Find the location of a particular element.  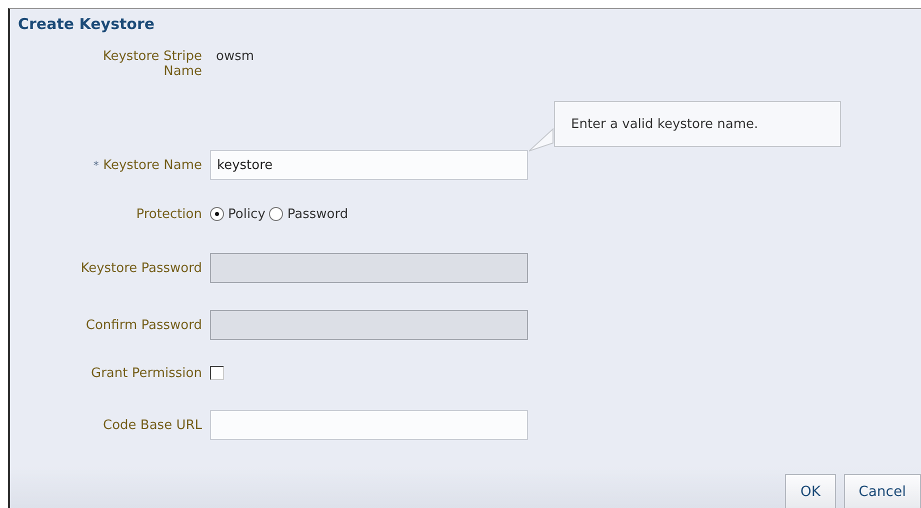

field-label: Confirm Password is located at coordinates (144, 325).